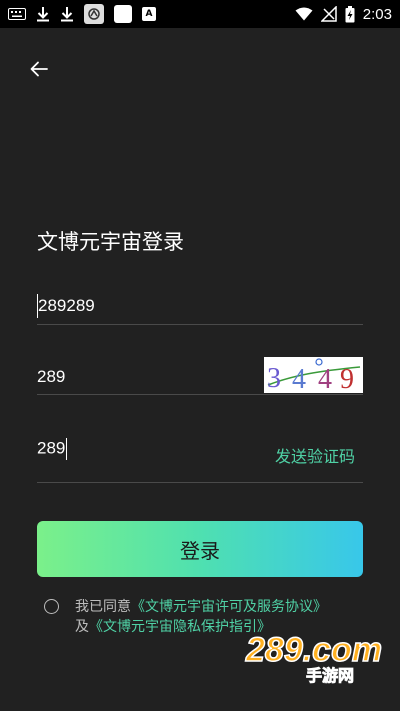 Image resolution: width=400 pixels, height=711 pixels. Describe the element at coordinates (315, 455) in the screenshot. I see `send-code-button: 发送验证码` at that location.